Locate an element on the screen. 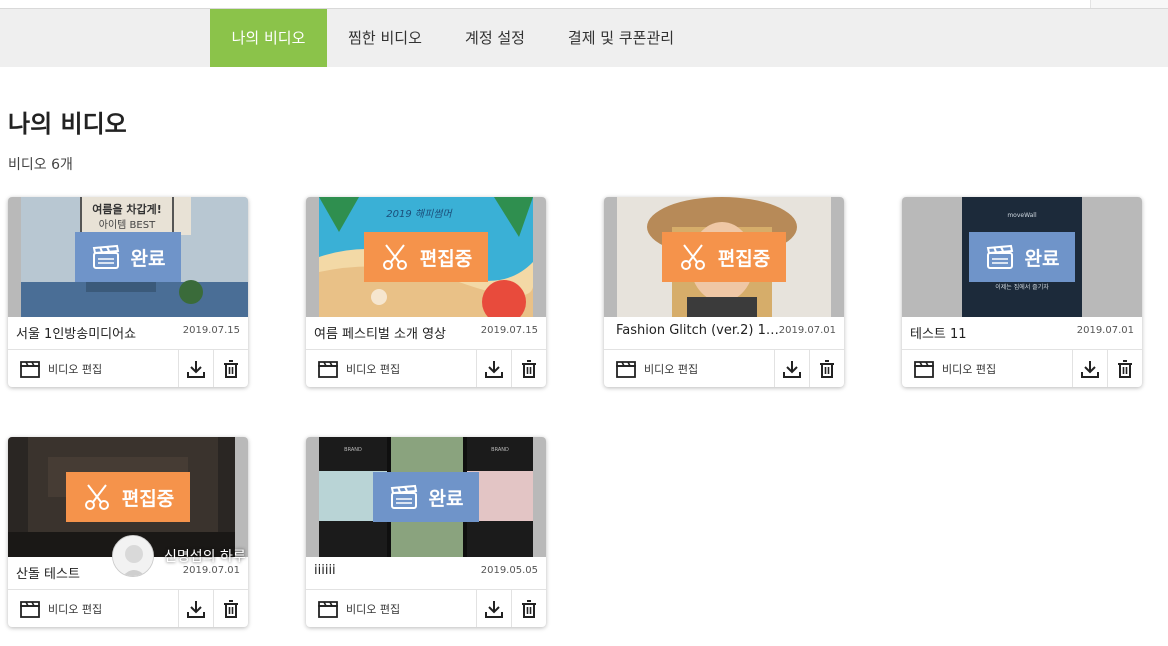  tab-liked-videos: 찜한 비디오 is located at coordinates (385, 38).